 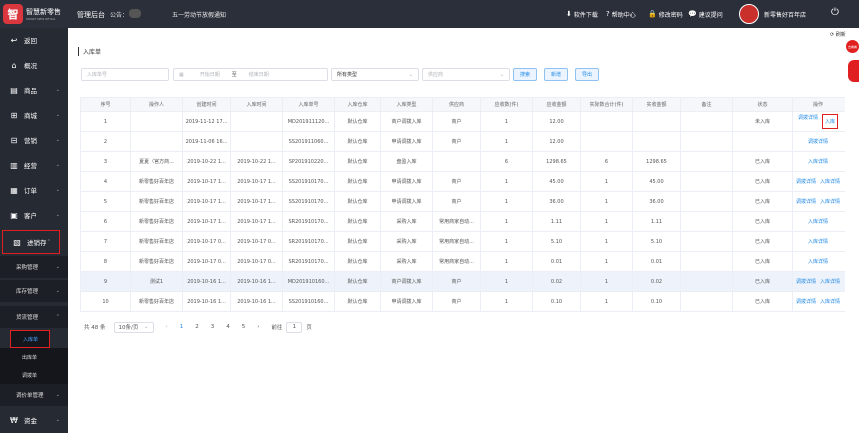 What do you see at coordinates (14, 215) in the screenshot?
I see `customer-icon: ▣` at bounding box center [14, 215].